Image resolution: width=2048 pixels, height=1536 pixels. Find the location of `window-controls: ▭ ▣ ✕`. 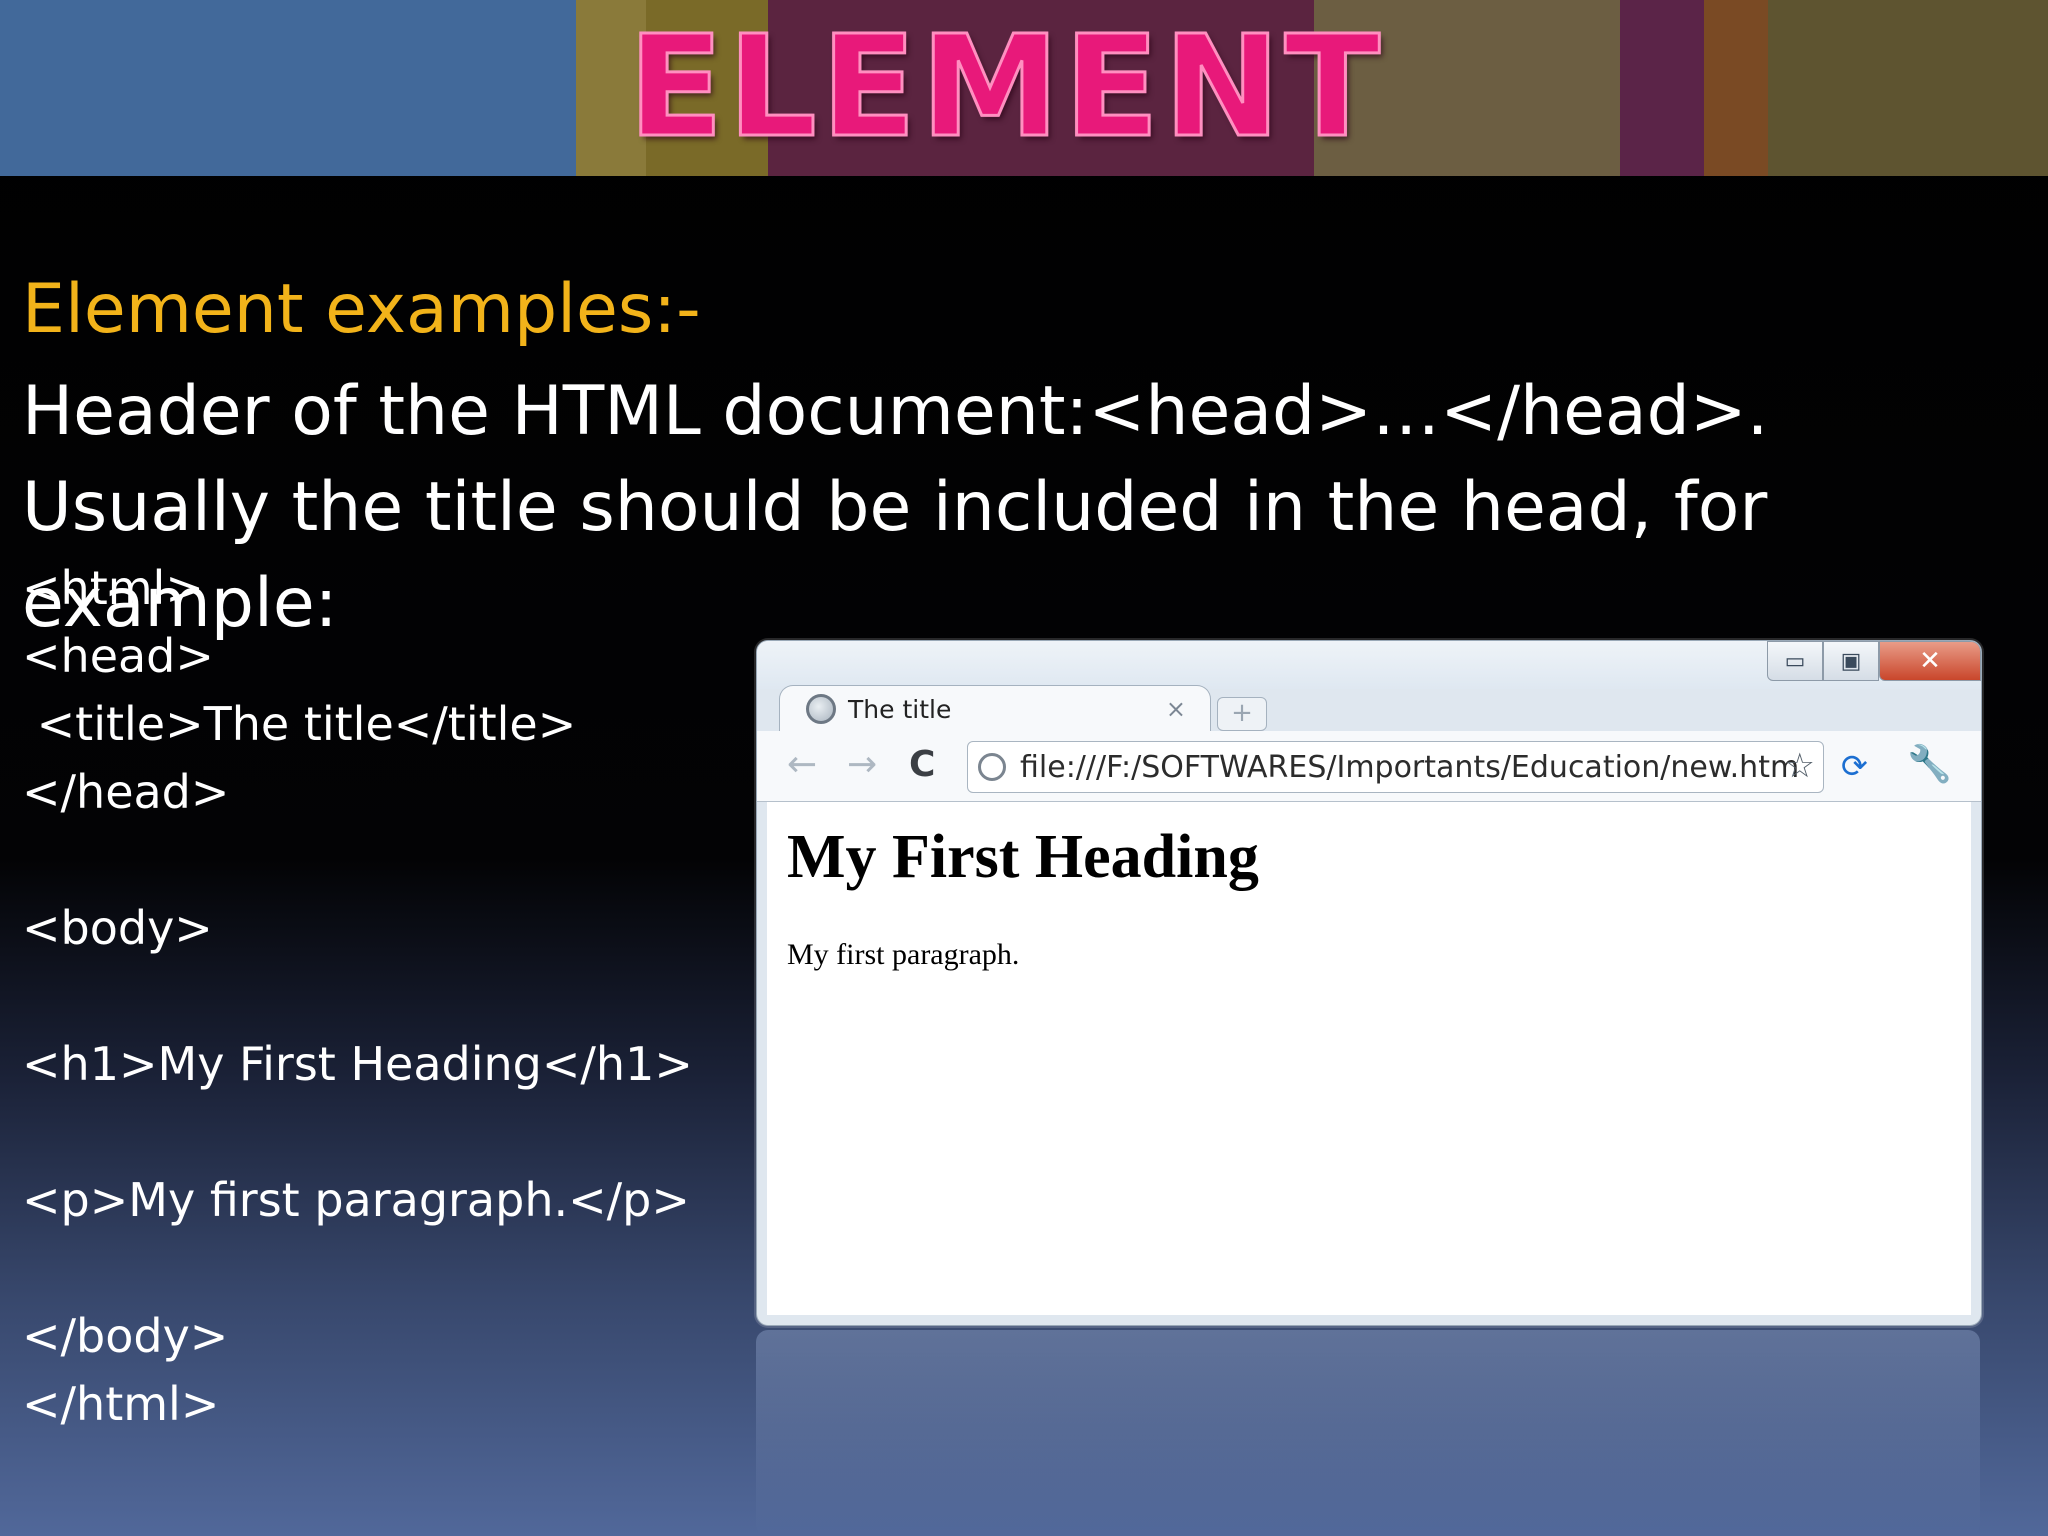

window-controls: ▭ ▣ ✕ is located at coordinates (1874, 661).